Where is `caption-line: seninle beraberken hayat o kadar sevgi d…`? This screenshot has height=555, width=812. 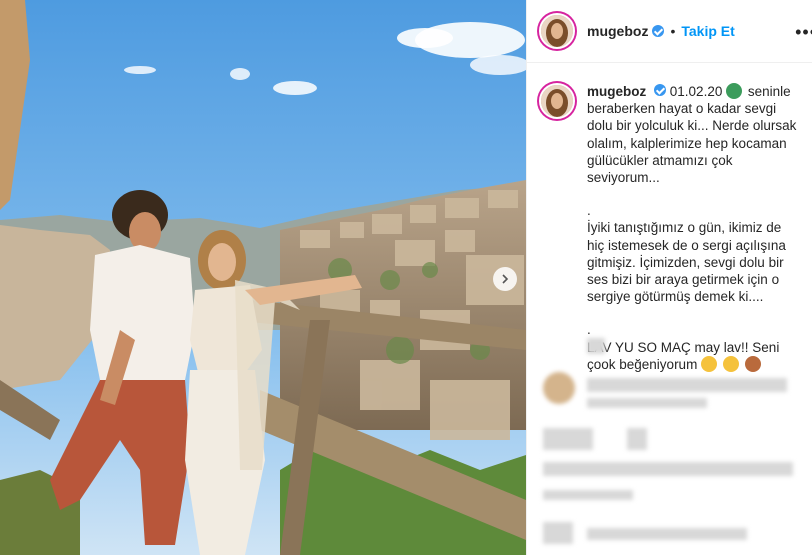 caption-line: seninle beraberken hayat o kadar sevgi d… is located at coordinates (692, 135).